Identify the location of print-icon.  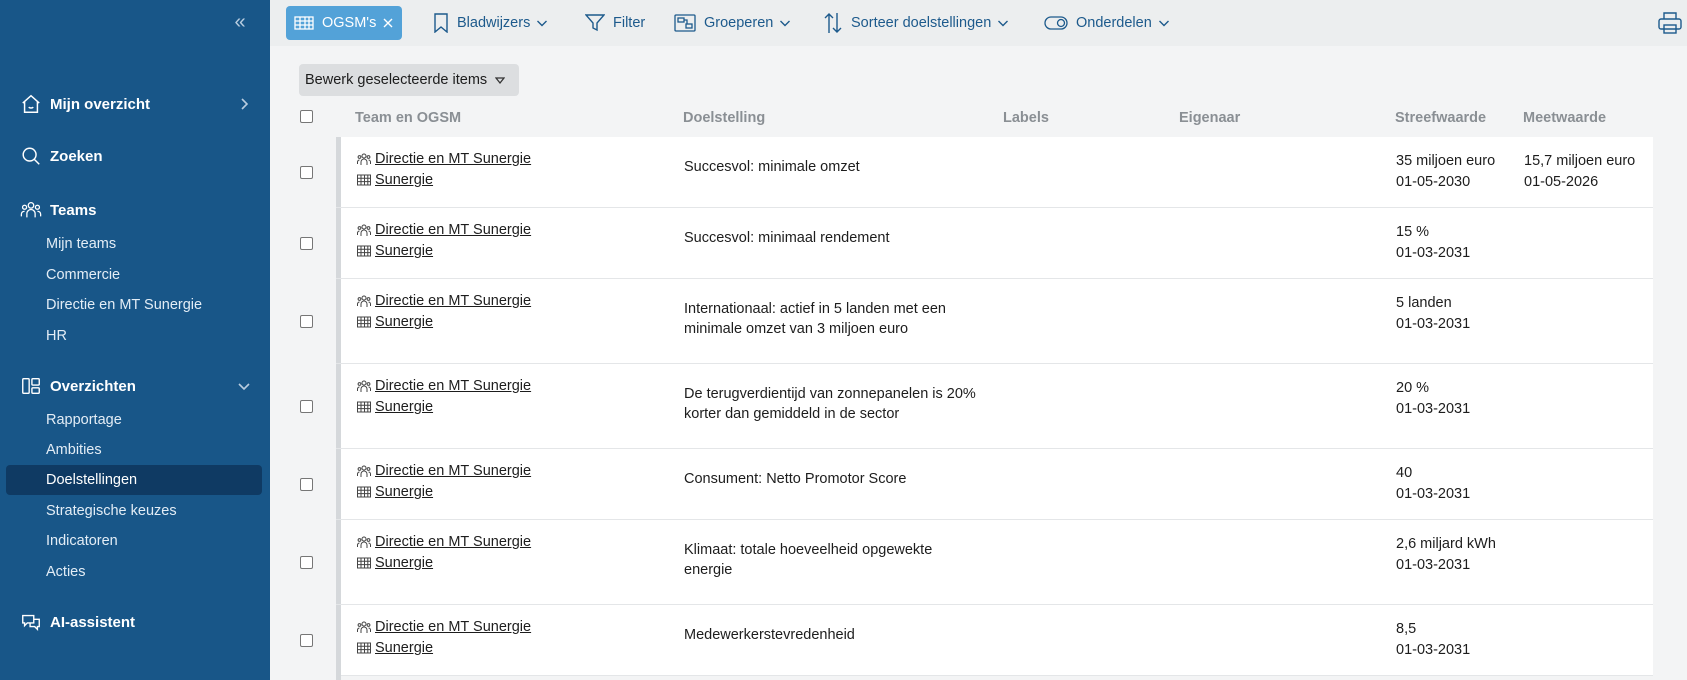
(1670, 23).